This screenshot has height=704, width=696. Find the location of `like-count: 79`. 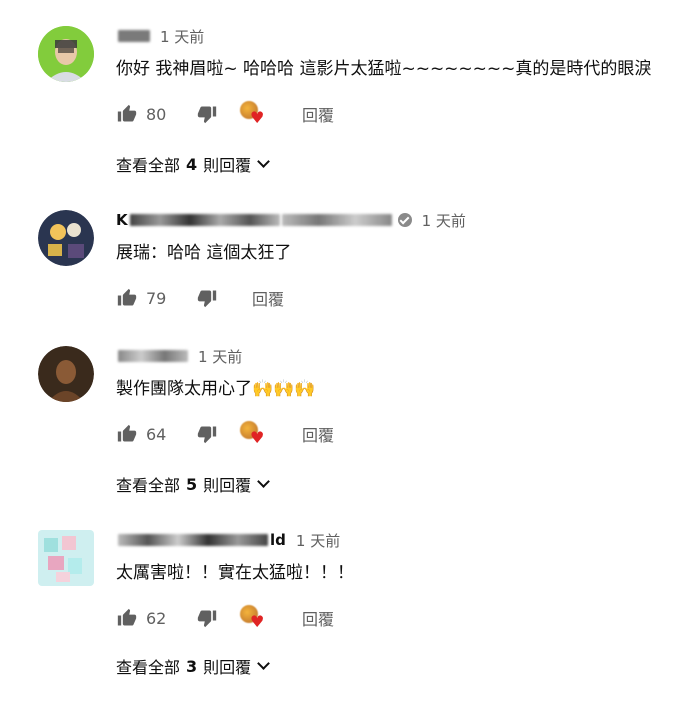

like-count: 79 is located at coordinates (156, 298).